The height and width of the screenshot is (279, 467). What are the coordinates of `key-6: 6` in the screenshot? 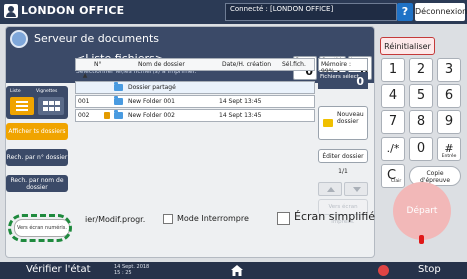 It's located at (449, 96).